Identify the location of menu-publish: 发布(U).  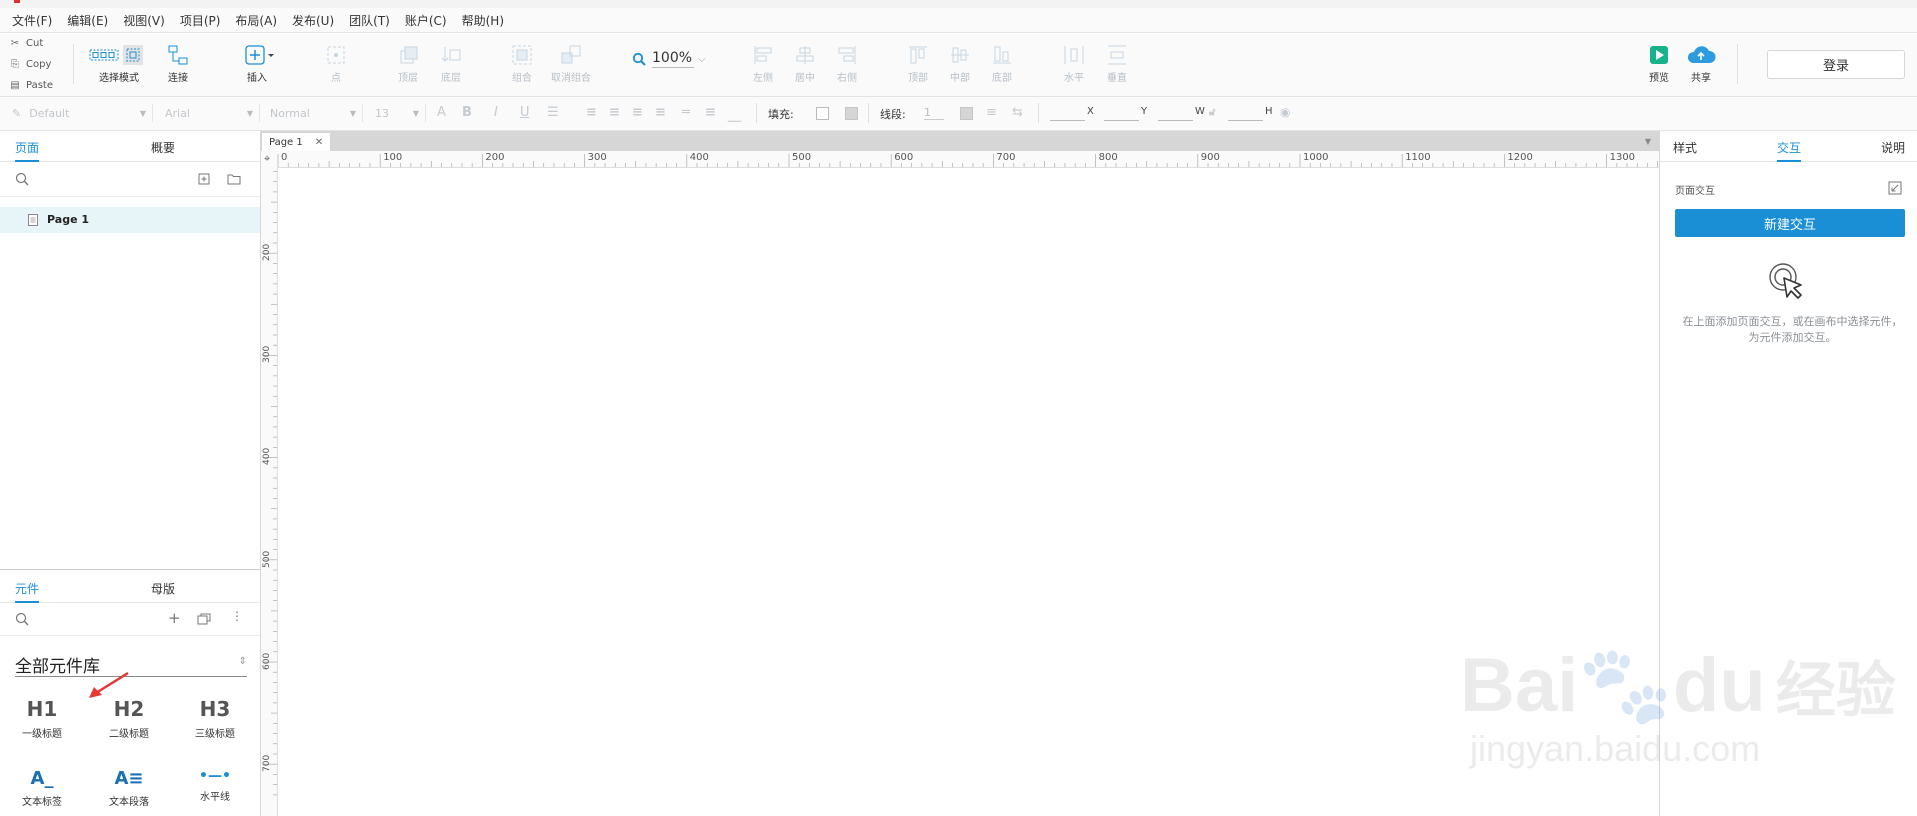
(313, 20).